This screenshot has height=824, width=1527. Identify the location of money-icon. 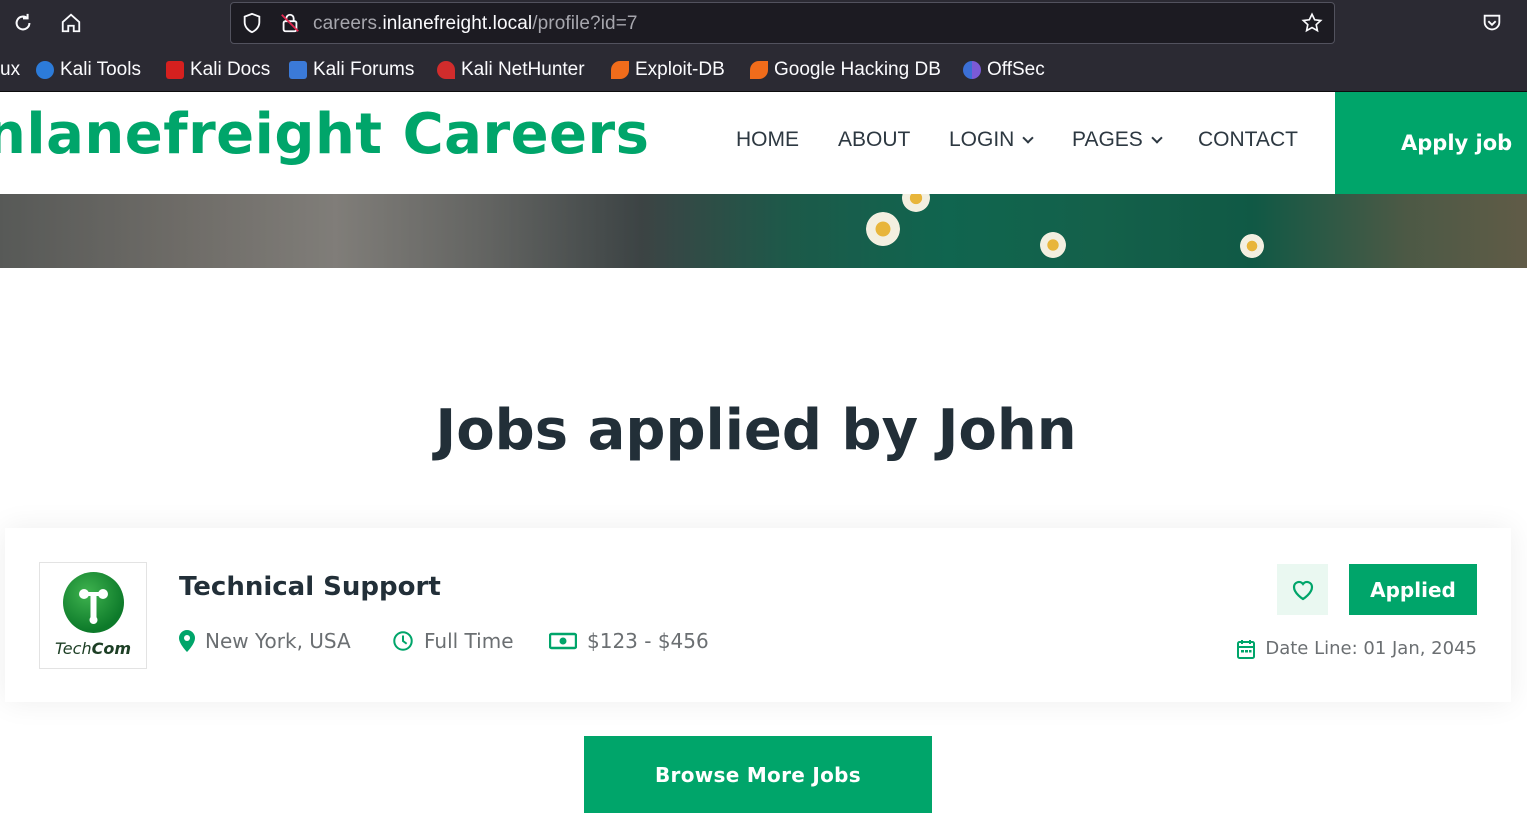
(563, 641).